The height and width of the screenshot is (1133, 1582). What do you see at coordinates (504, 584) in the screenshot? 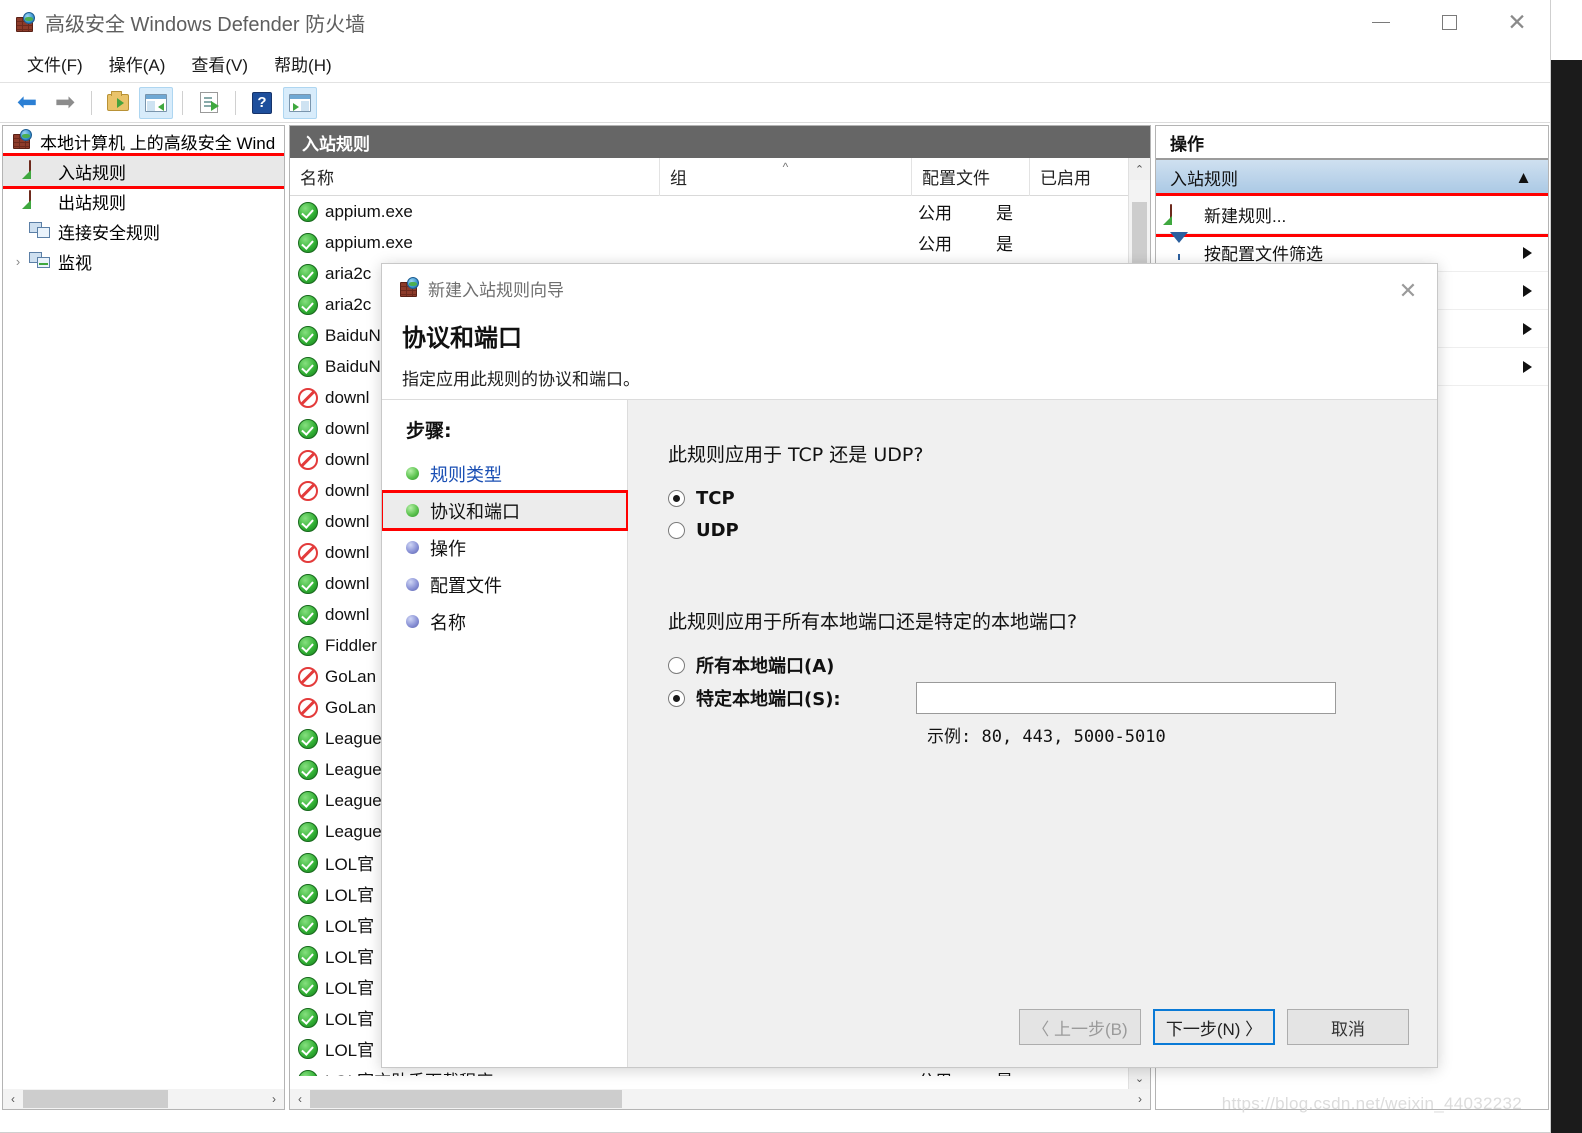
I see `wizard-step-profile: 配置文件` at bounding box center [504, 584].